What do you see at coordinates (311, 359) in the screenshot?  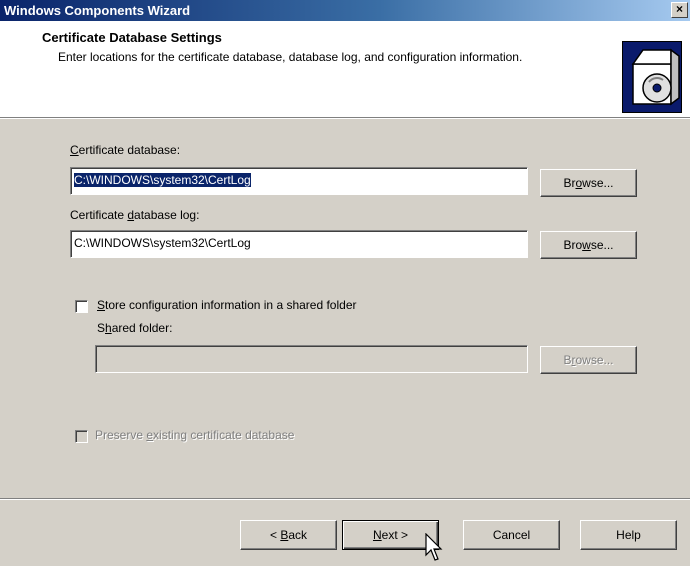 I see `shared-folder-input` at bounding box center [311, 359].